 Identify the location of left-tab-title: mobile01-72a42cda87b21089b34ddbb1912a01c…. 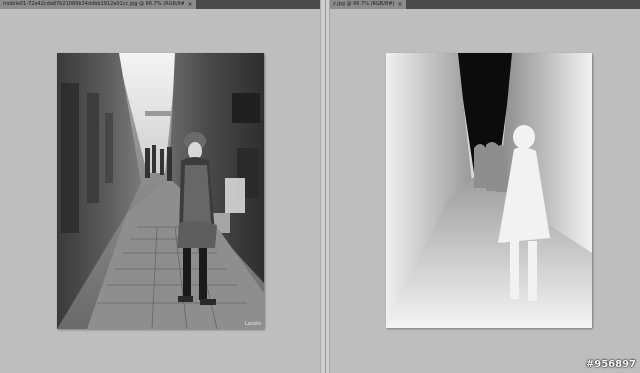
(93, 4).